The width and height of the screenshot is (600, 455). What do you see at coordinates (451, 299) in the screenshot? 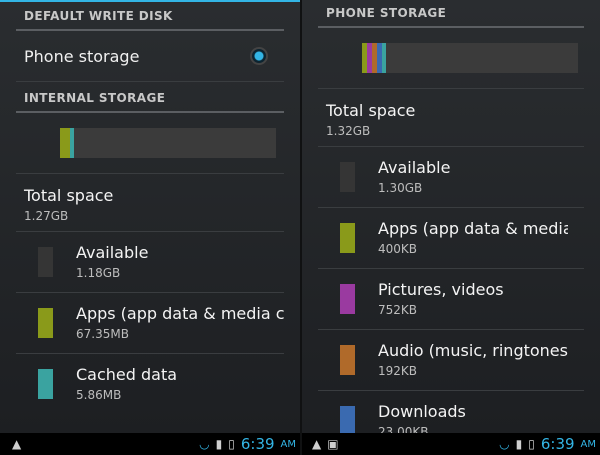
I see `list-item-pictures-videos: Pictures, videos 752KB` at bounding box center [451, 299].